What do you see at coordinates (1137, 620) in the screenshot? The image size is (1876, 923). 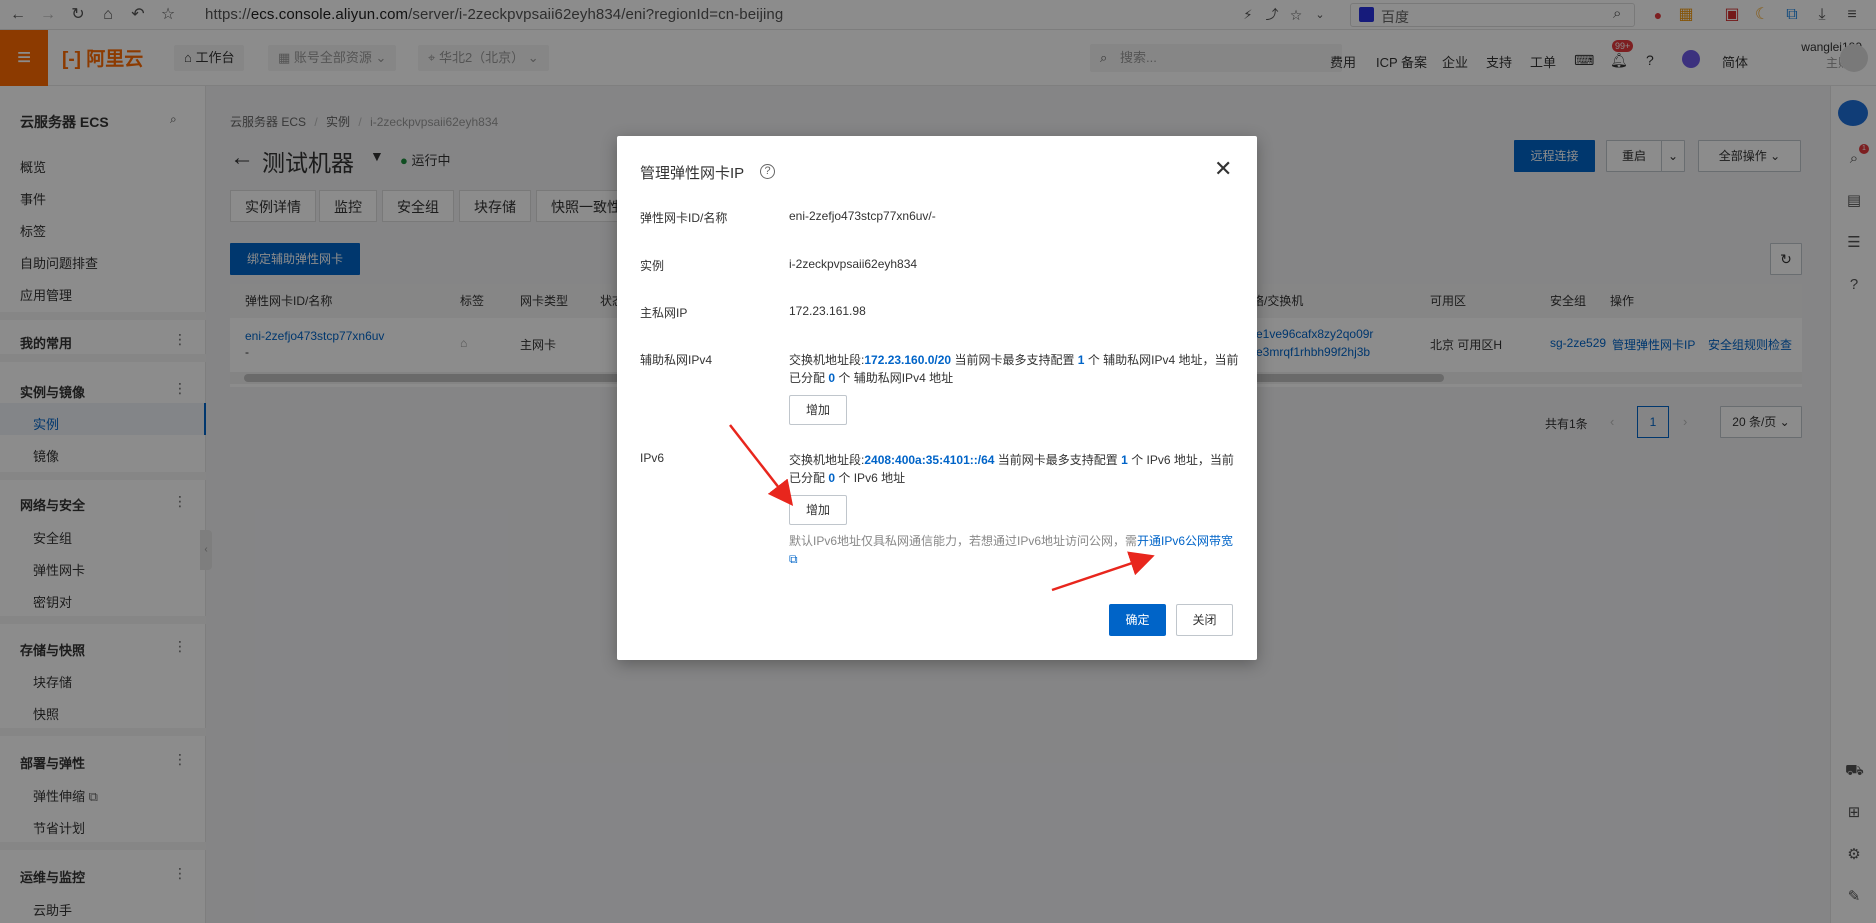 I see `confirm-button: 确定` at bounding box center [1137, 620].